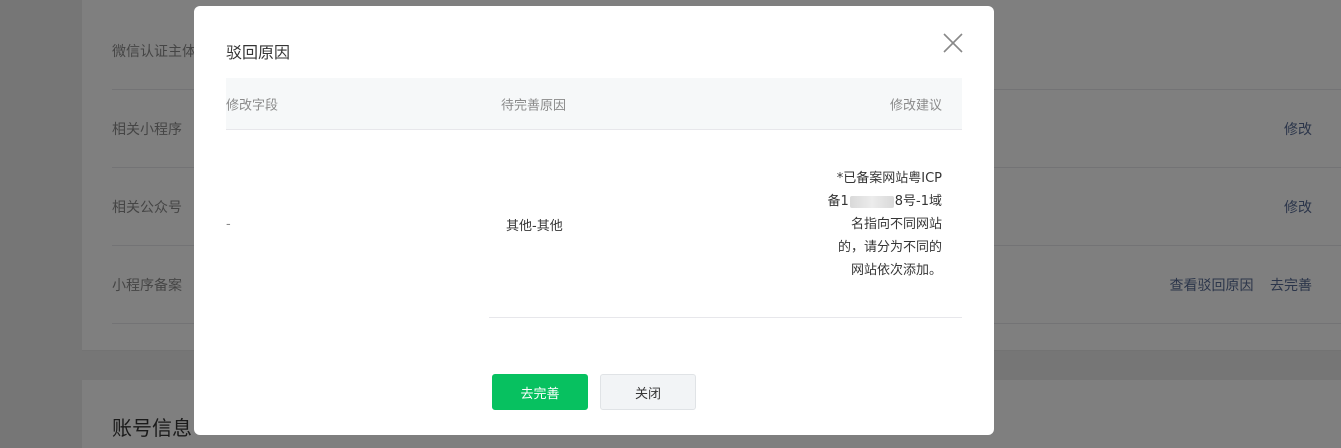  Describe the element at coordinates (252, 105) in the screenshot. I see `column-header-field: 修改字段` at that location.